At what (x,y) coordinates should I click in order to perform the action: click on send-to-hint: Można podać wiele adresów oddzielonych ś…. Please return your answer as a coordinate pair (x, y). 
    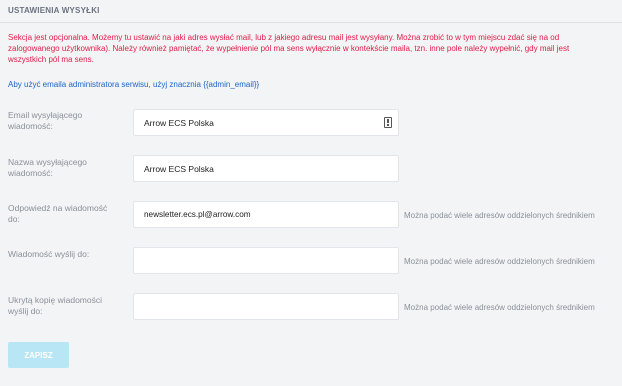
    Looking at the image, I should click on (499, 261).